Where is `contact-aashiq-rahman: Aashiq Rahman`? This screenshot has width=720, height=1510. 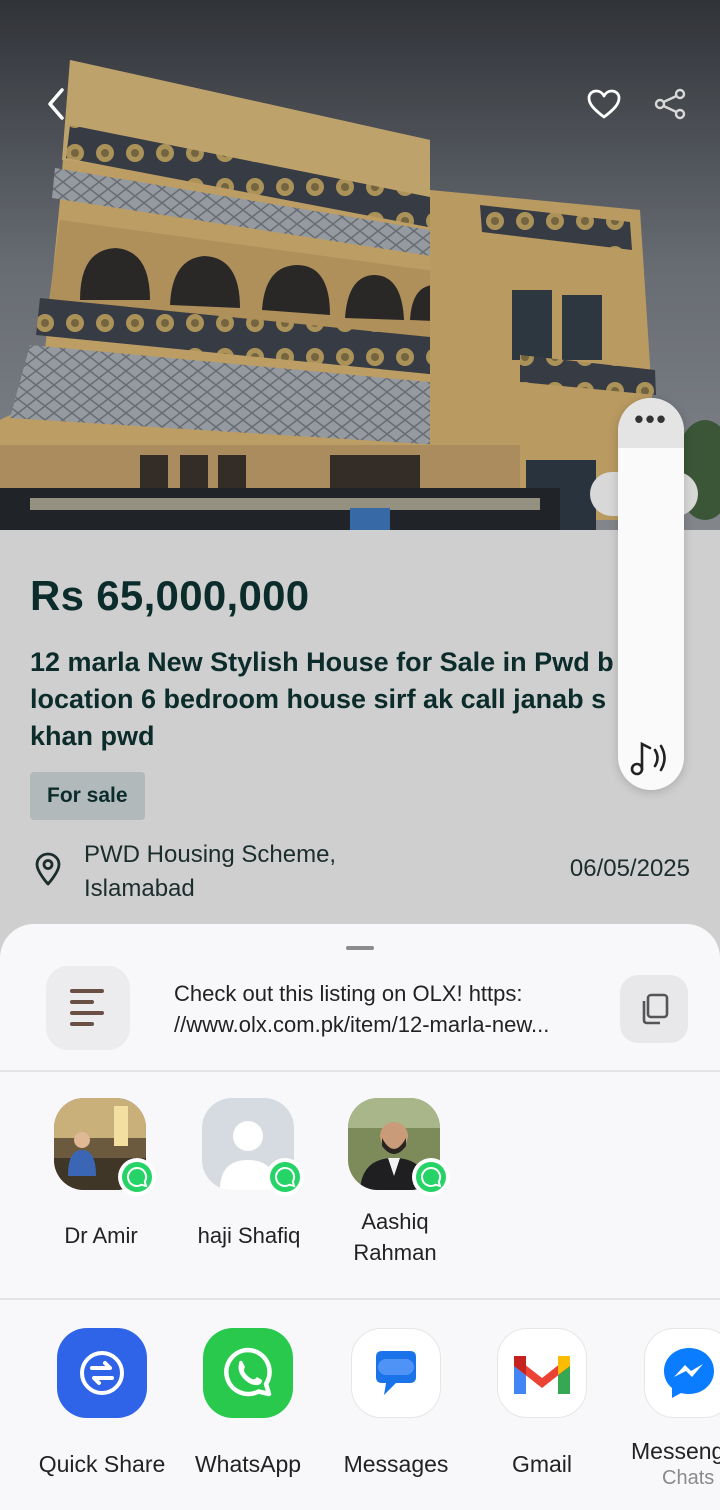
contact-aashiq-rahman: Aashiq Rahman is located at coordinates (395, 1183).